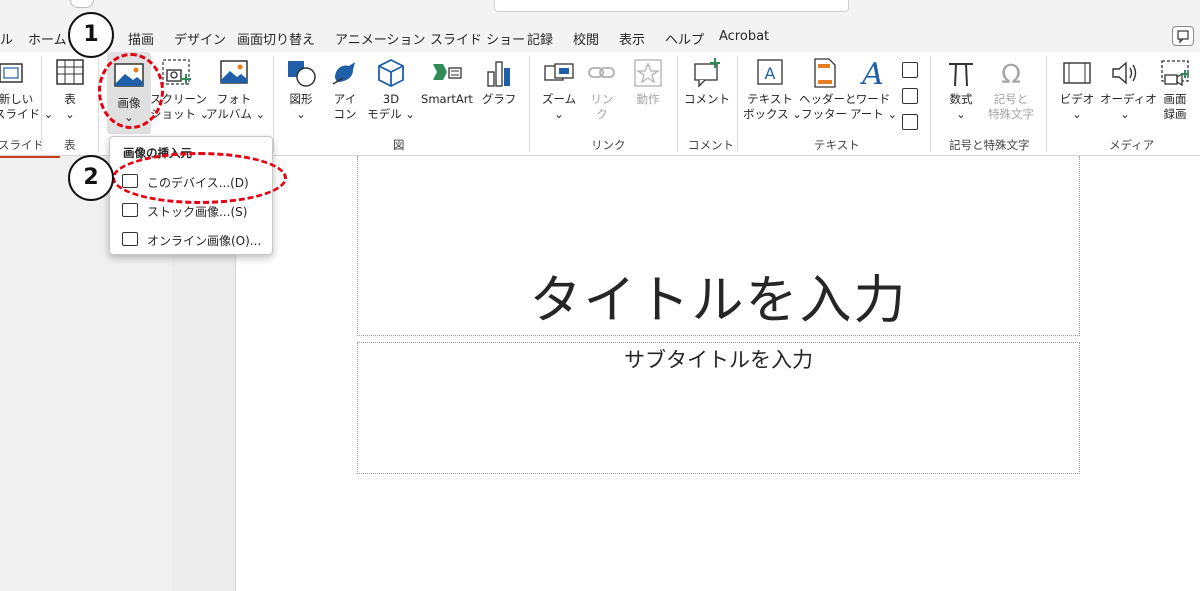 The height and width of the screenshot is (591, 1200). What do you see at coordinates (873, 99) in the screenshot?
I see `wordart-label-1: ワード` at bounding box center [873, 99].